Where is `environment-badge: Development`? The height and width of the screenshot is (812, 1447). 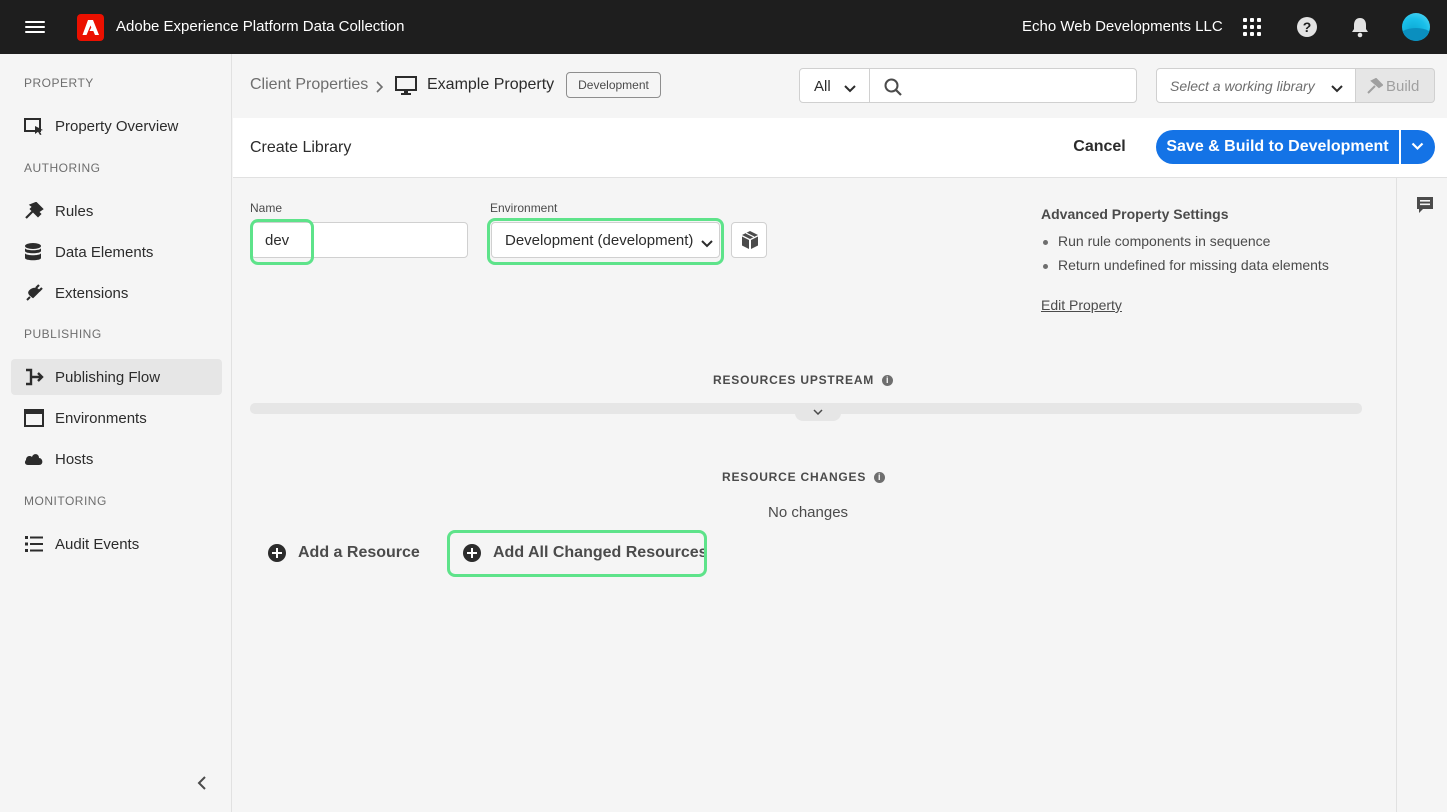
environment-badge: Development is located at coordinates (613, 85).